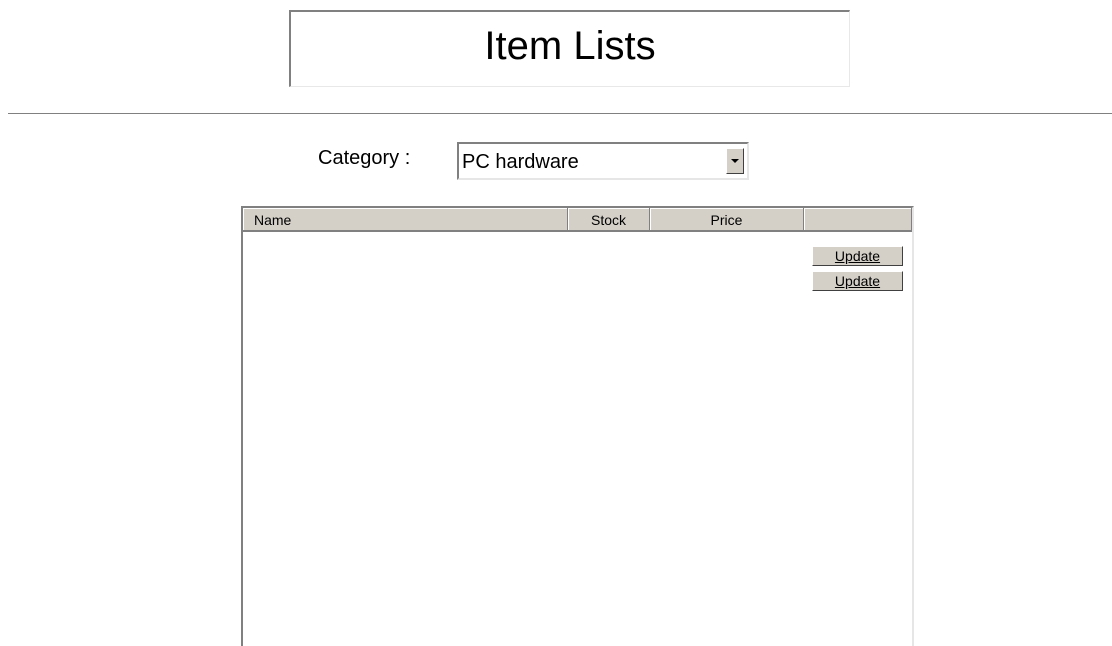  I want to click on category-dropdown-button, so click(735, 161).